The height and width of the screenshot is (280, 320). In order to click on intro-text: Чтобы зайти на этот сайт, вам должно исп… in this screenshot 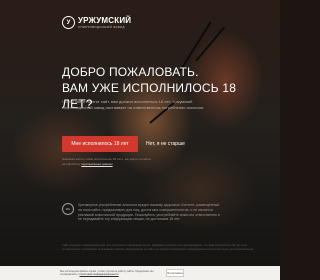, I will do `click(133, 104)`.